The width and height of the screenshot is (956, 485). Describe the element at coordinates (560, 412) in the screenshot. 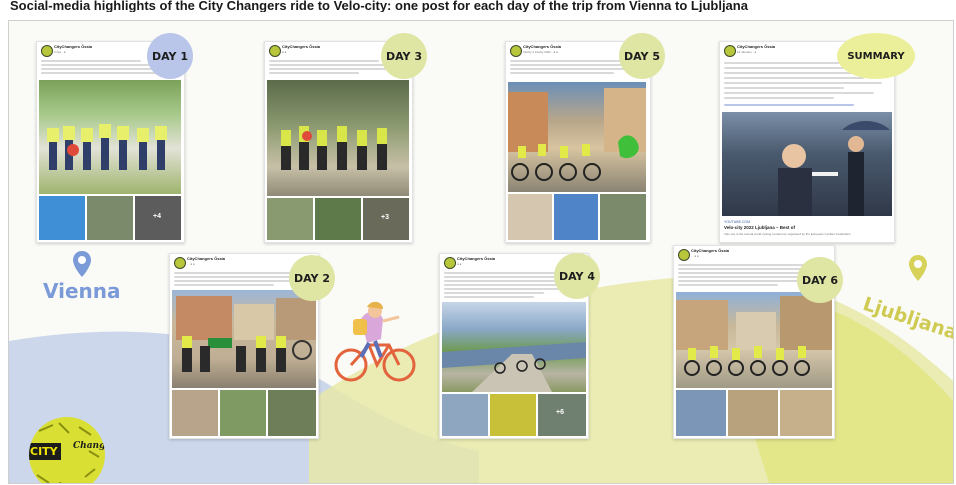

I see `more-photos-count: +6` at that location.